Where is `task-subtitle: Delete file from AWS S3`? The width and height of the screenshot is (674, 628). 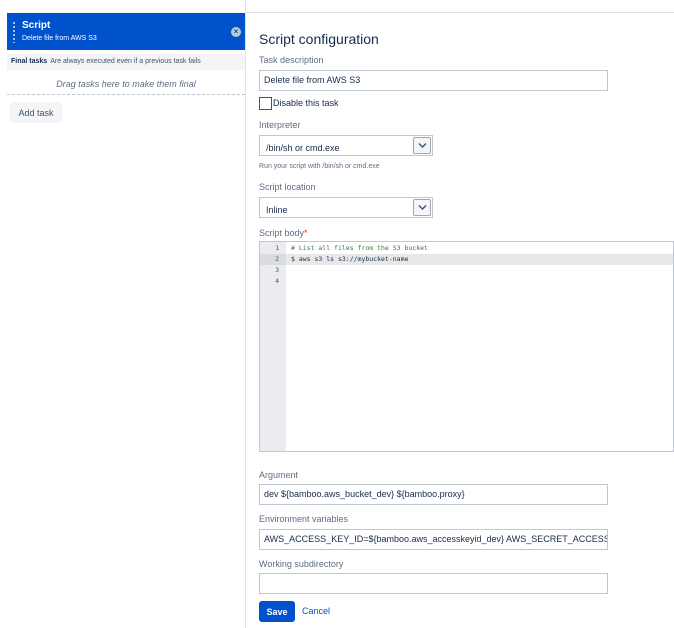 task-subtitle: Delete file from AWS S3 is located at coordinates (59, 38).